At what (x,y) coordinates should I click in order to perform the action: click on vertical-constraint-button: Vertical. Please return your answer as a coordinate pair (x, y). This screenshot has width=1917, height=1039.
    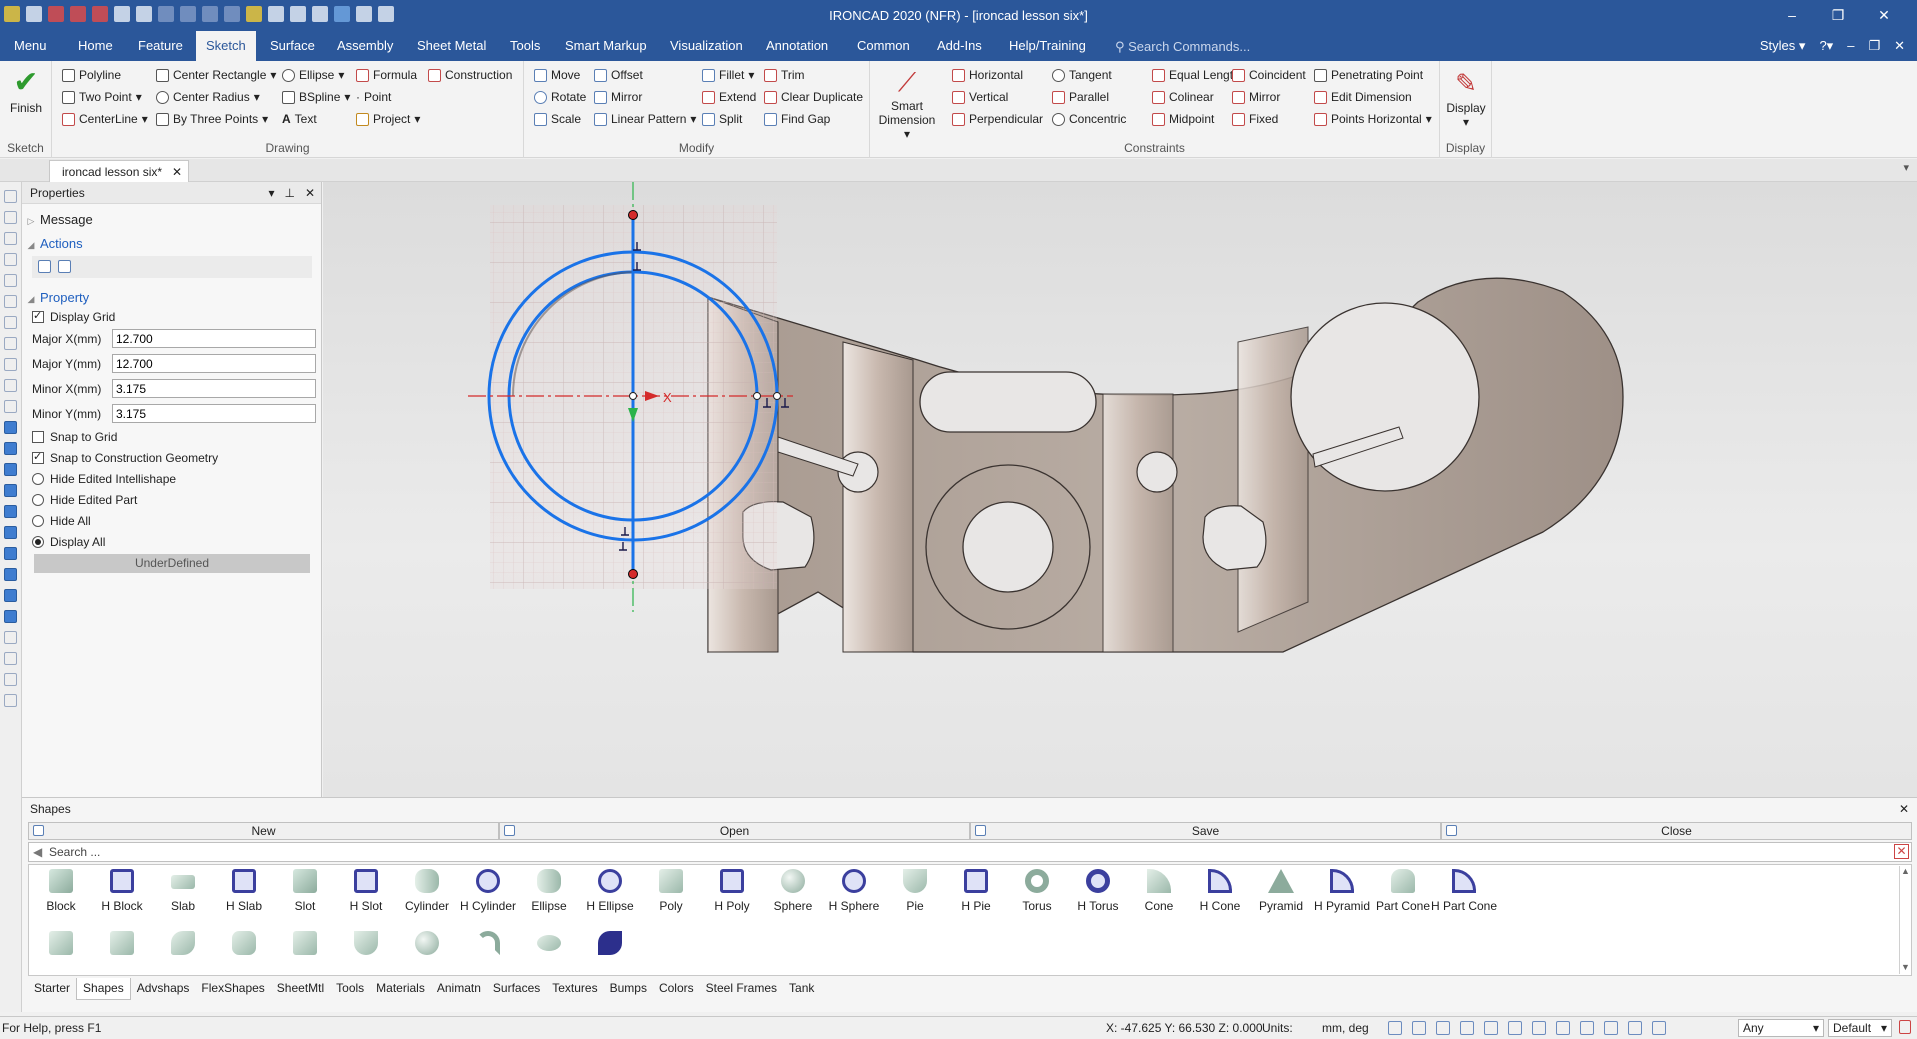
    Looking at the image, I should click on (980, 97).